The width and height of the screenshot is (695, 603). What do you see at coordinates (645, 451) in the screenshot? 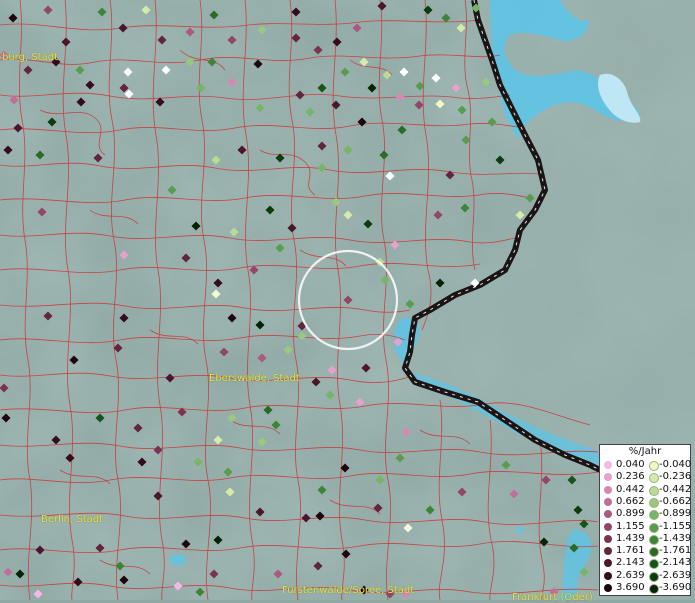
I see `legend-title: %/Jahr` at bounding box center [645, 451].